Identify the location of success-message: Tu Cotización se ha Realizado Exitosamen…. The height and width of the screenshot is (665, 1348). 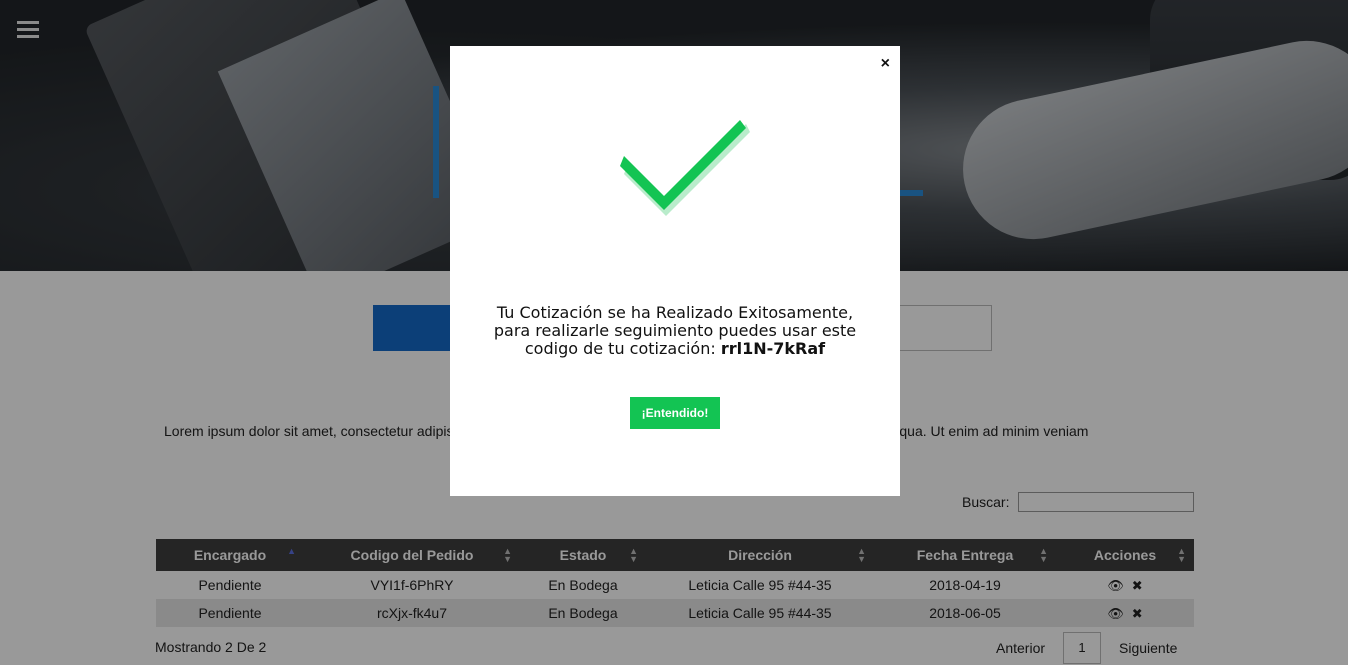
(675, 330).